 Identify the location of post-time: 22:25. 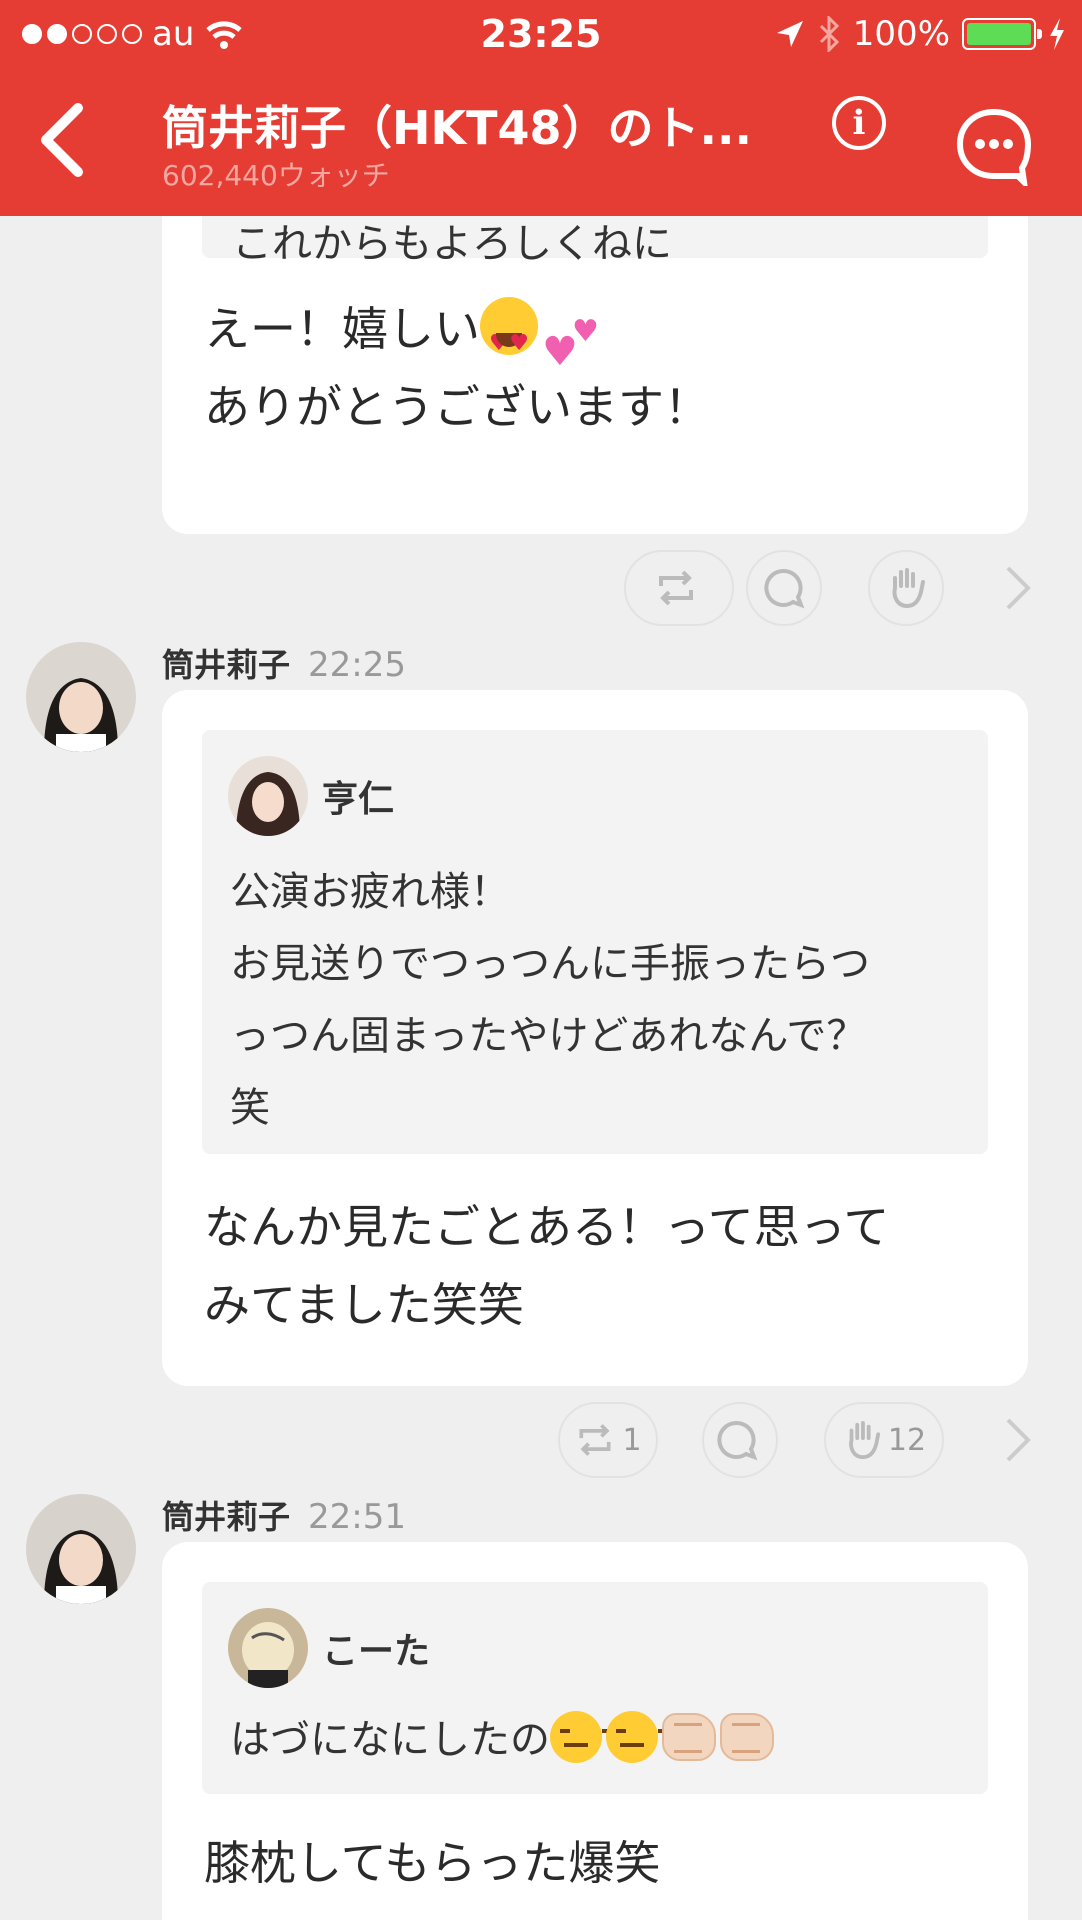
(357, 665).